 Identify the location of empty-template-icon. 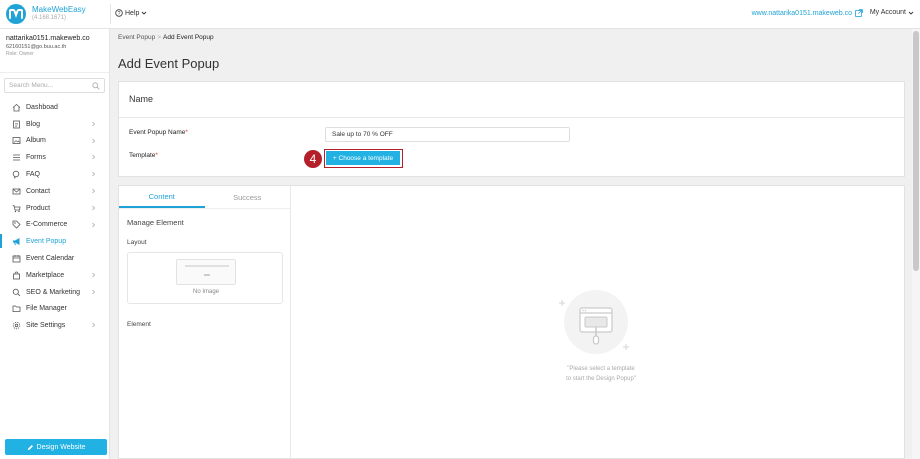
(594, 322).